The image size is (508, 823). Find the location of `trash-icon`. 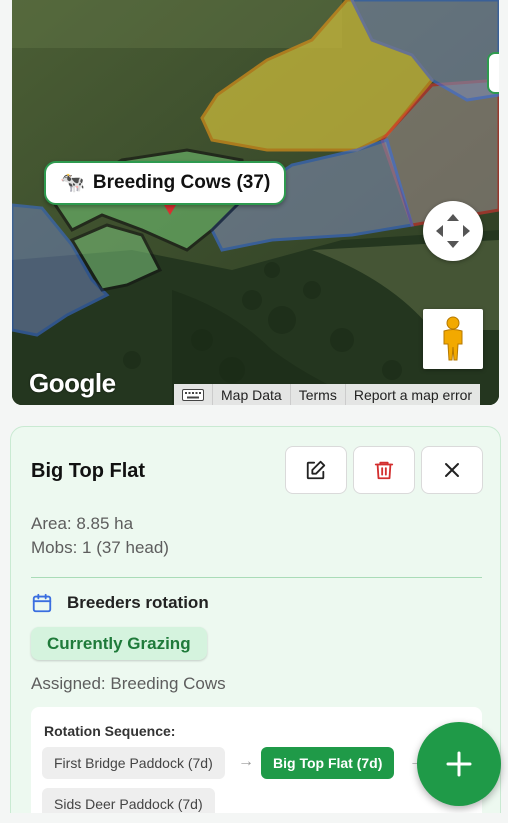

trash-icon is located at coordinates (384, 470).